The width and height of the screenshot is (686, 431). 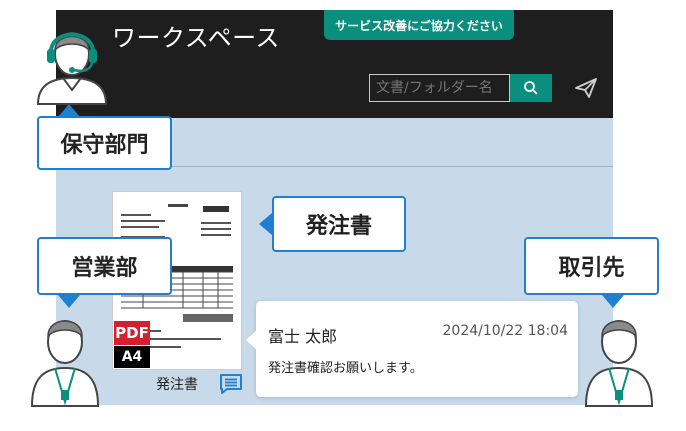 I want to click on callout-sales: 営業部, so click(x=104, y=266).